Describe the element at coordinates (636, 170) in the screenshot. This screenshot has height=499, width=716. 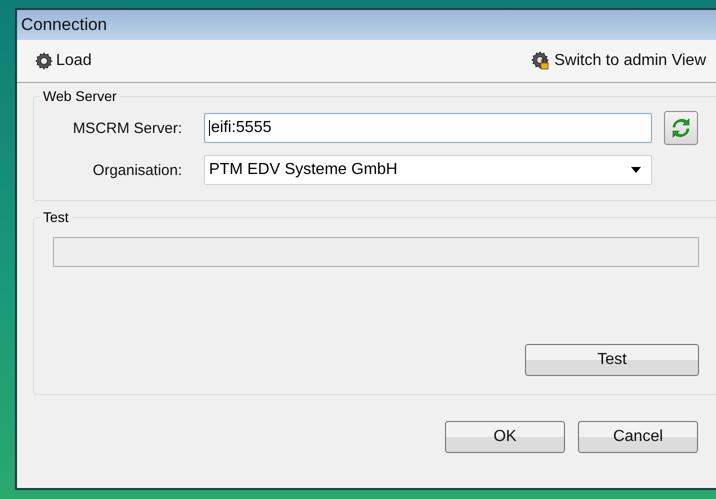
I see `dropdown-arrow-icon` at that location.